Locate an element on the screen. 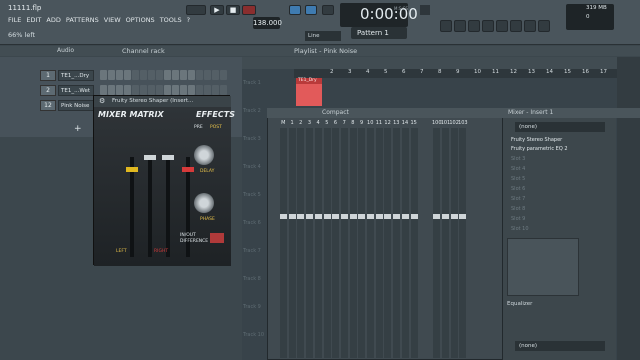  browser-icon is located at coordinates (502, 26).